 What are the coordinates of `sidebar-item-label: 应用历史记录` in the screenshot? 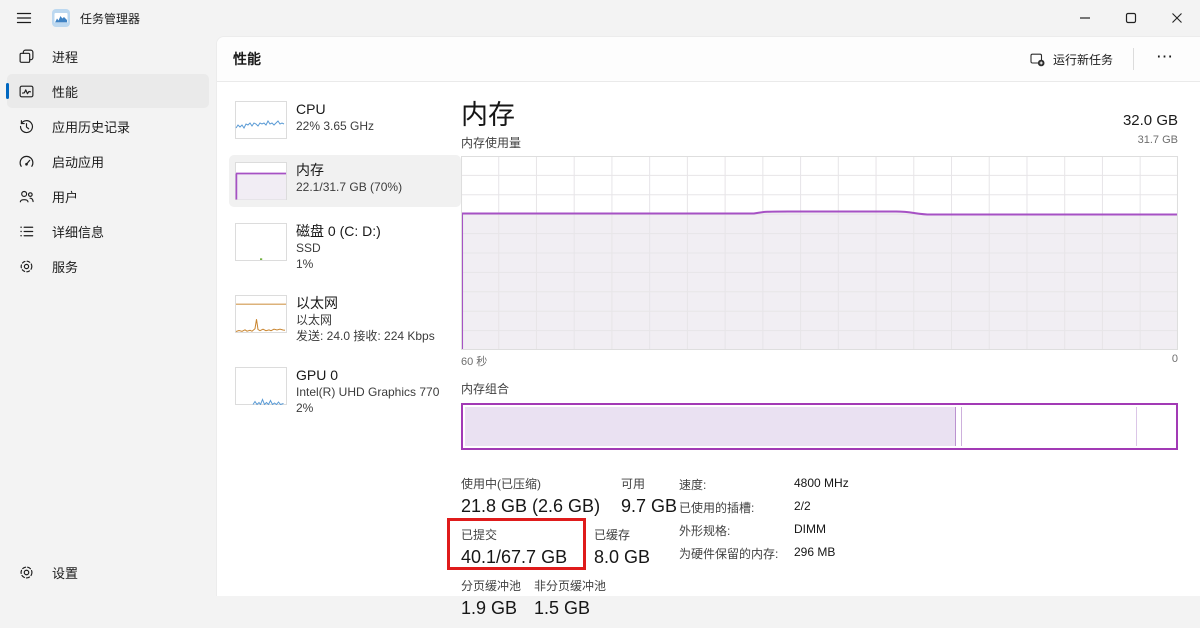 It's located at (91, 127).